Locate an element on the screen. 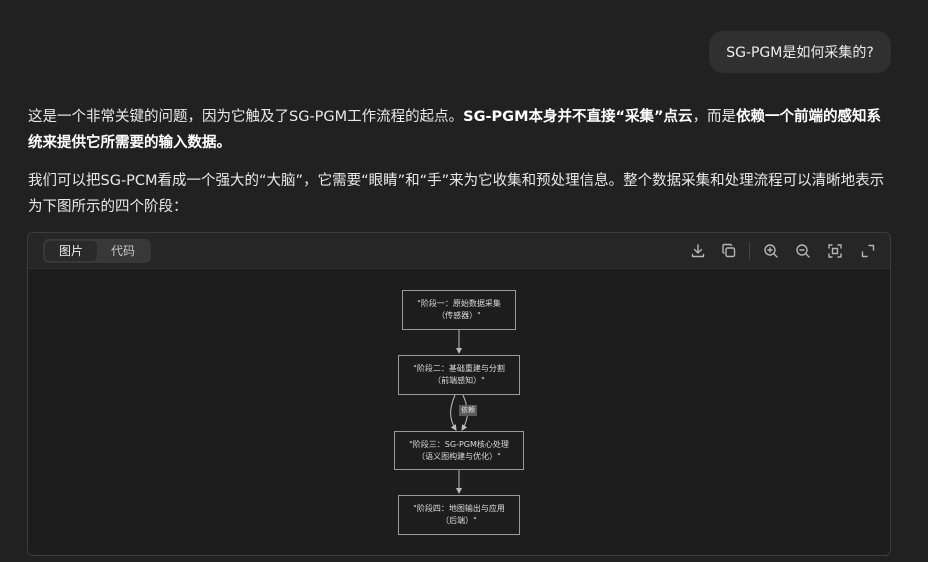 Image resolution: width=928 pixels, height=562 pixels. edge-2-3-left is located at coordinates (453, 412).